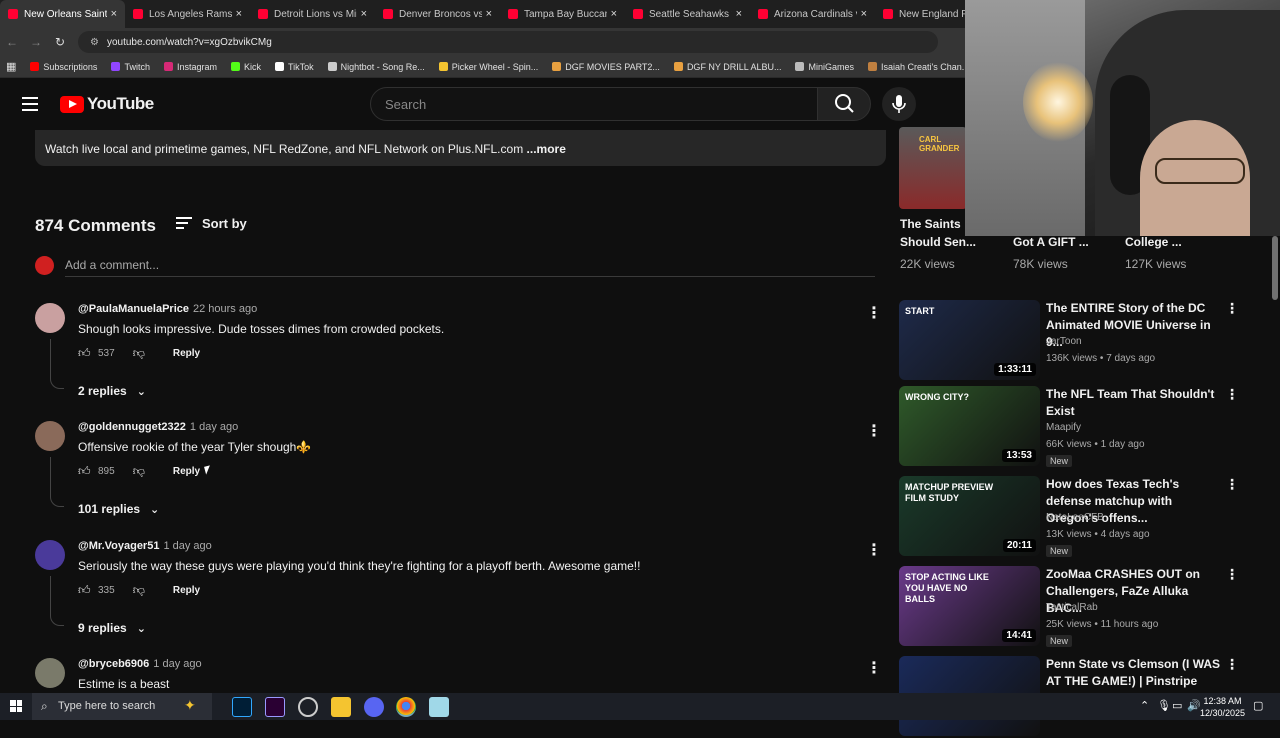  Describe the element at coordinates (225, 309) in the screenshot. I see `comment-time: 22 hours ago` at that location.